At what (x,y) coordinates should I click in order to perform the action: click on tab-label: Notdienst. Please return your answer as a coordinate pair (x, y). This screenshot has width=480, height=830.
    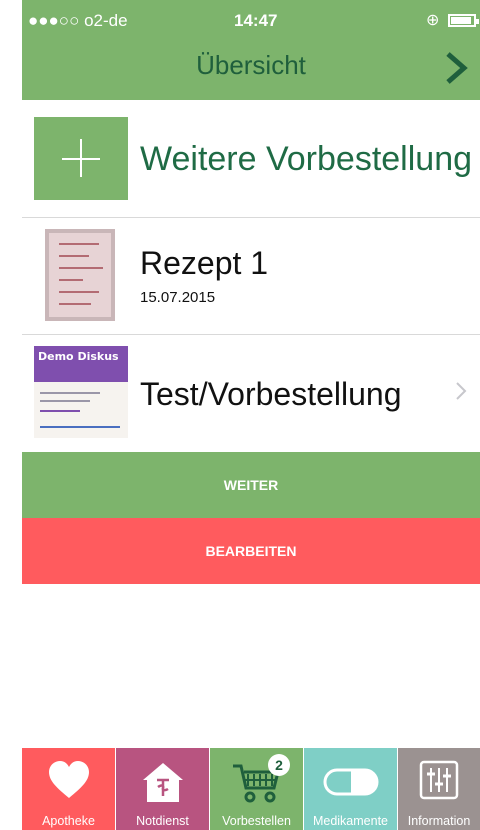
    Looking at the image, I should click on (162, 821).